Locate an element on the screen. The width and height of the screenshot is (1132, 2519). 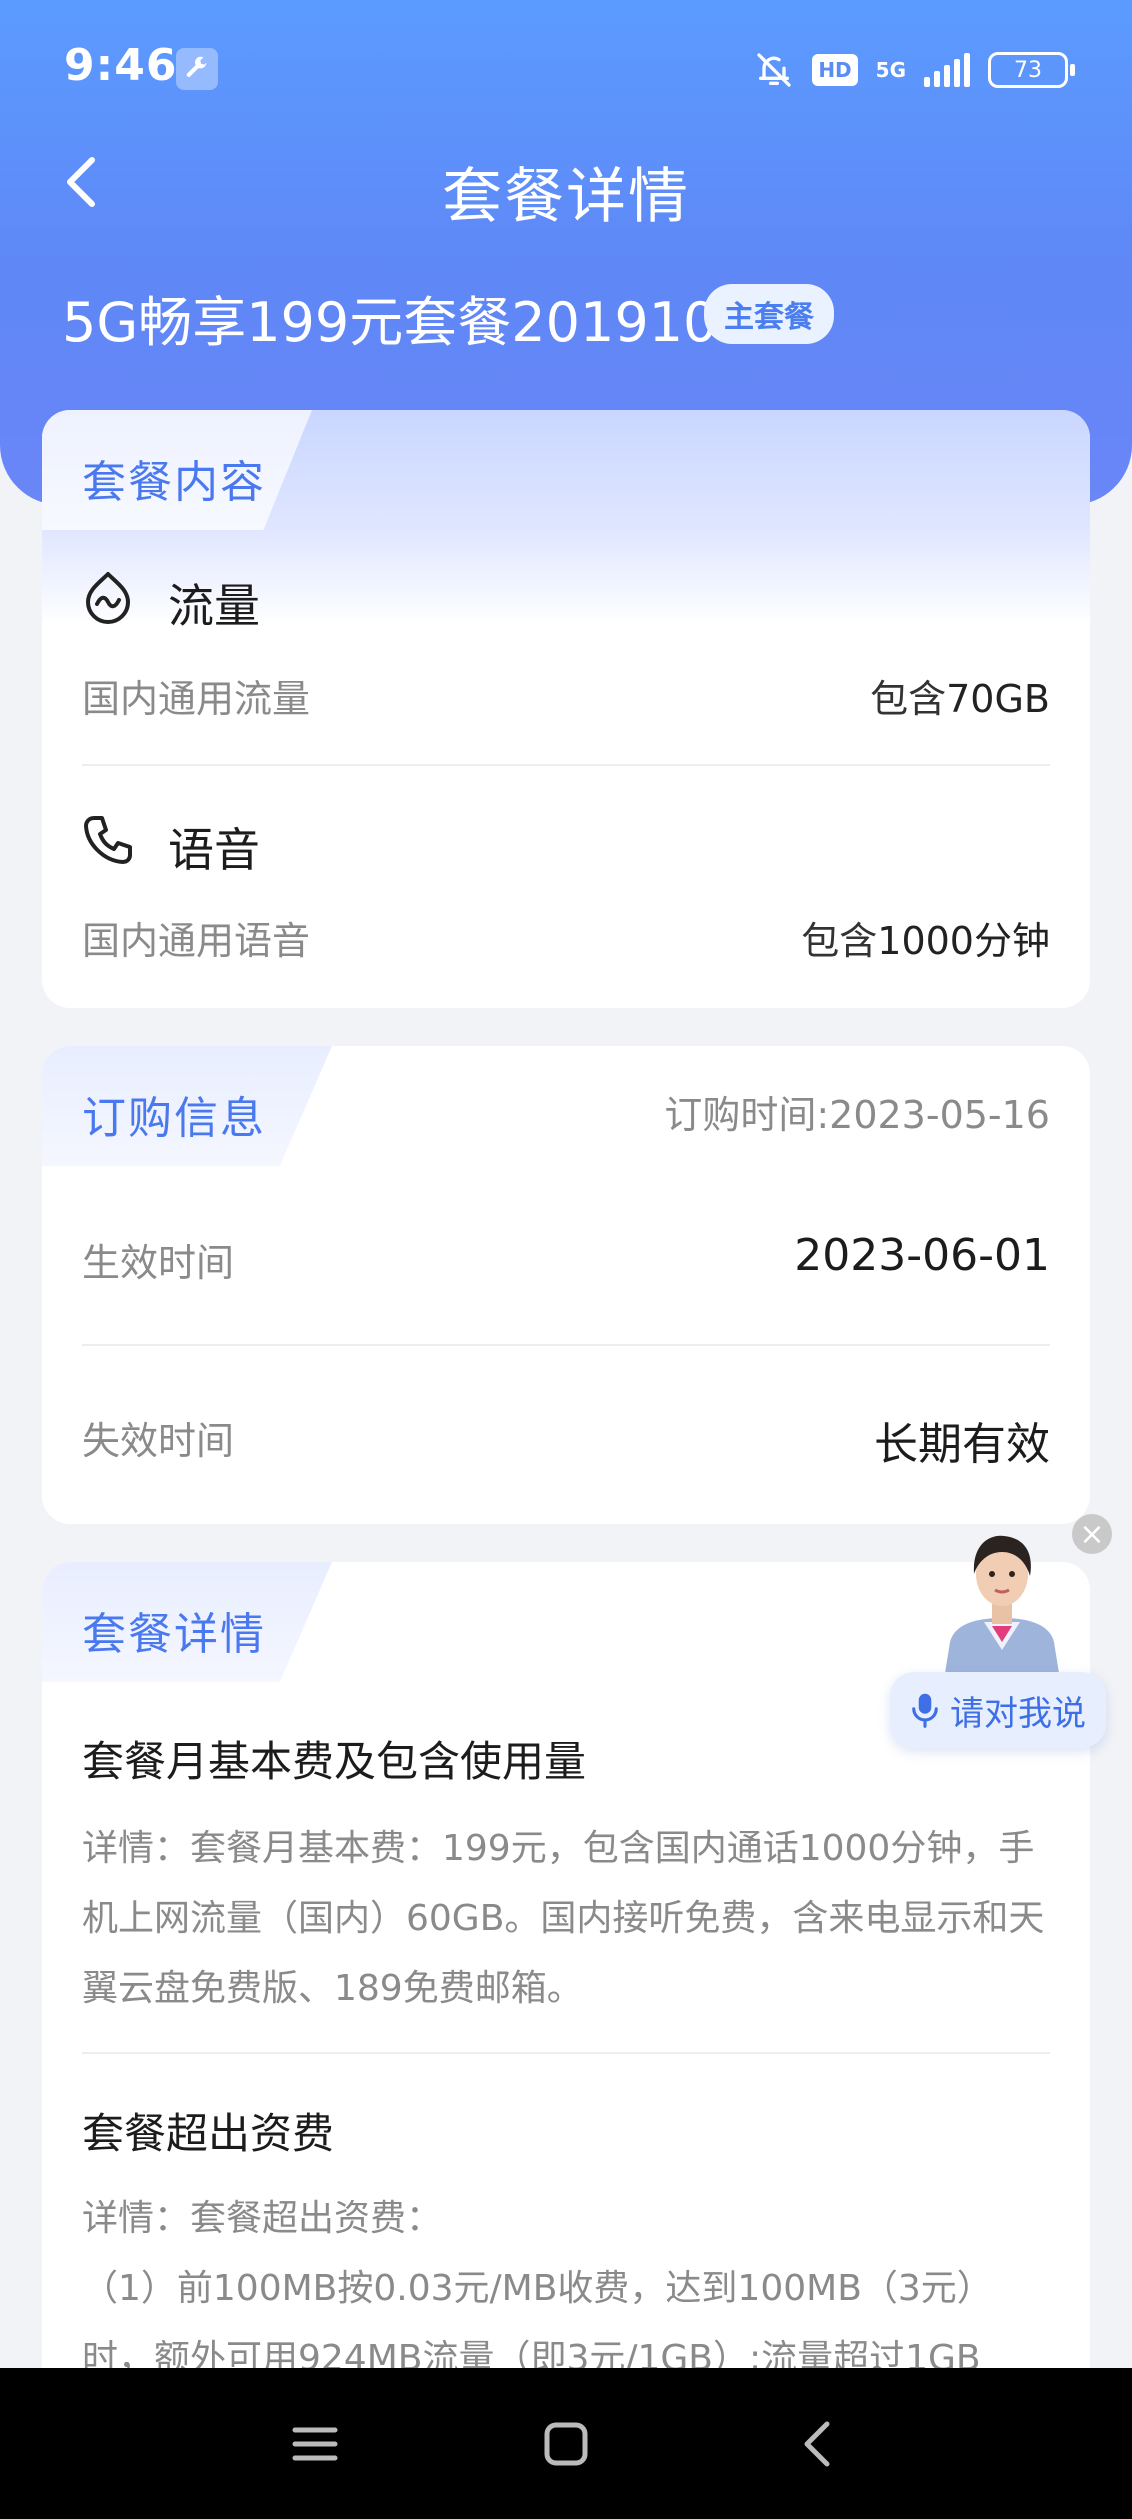
data-section-title: 流量 is located at coordinates (214, 606).